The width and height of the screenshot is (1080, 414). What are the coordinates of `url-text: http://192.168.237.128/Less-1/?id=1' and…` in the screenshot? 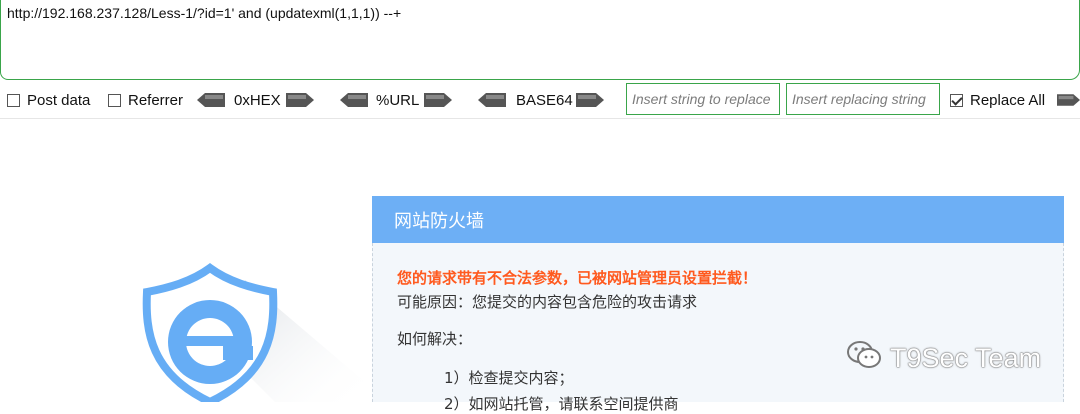 It's located at (204, 13).